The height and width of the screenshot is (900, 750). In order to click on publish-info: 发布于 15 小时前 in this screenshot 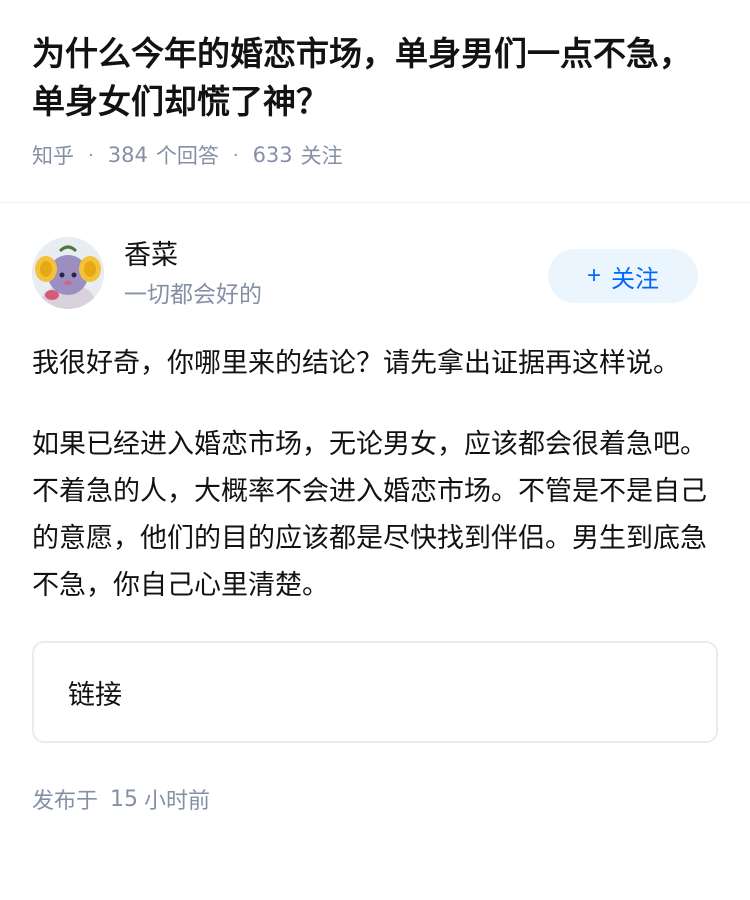, I will do `click(375, 799)`.